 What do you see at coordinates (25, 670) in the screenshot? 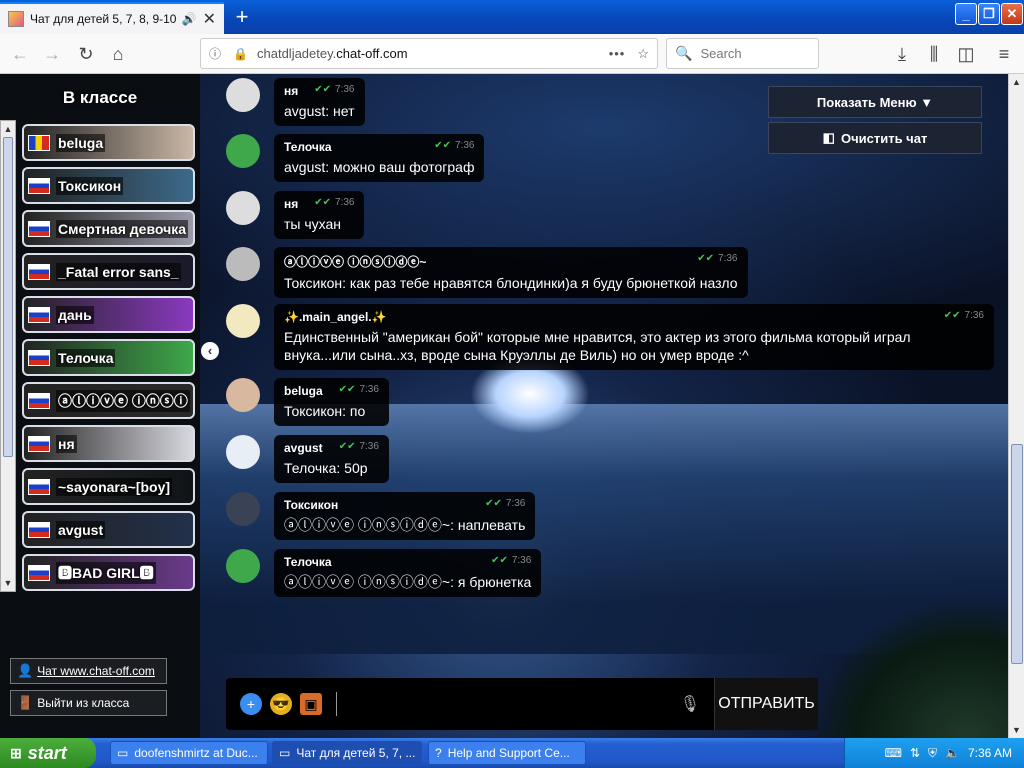
I see `user-icon: 👤` at bounding box center [25, 670].